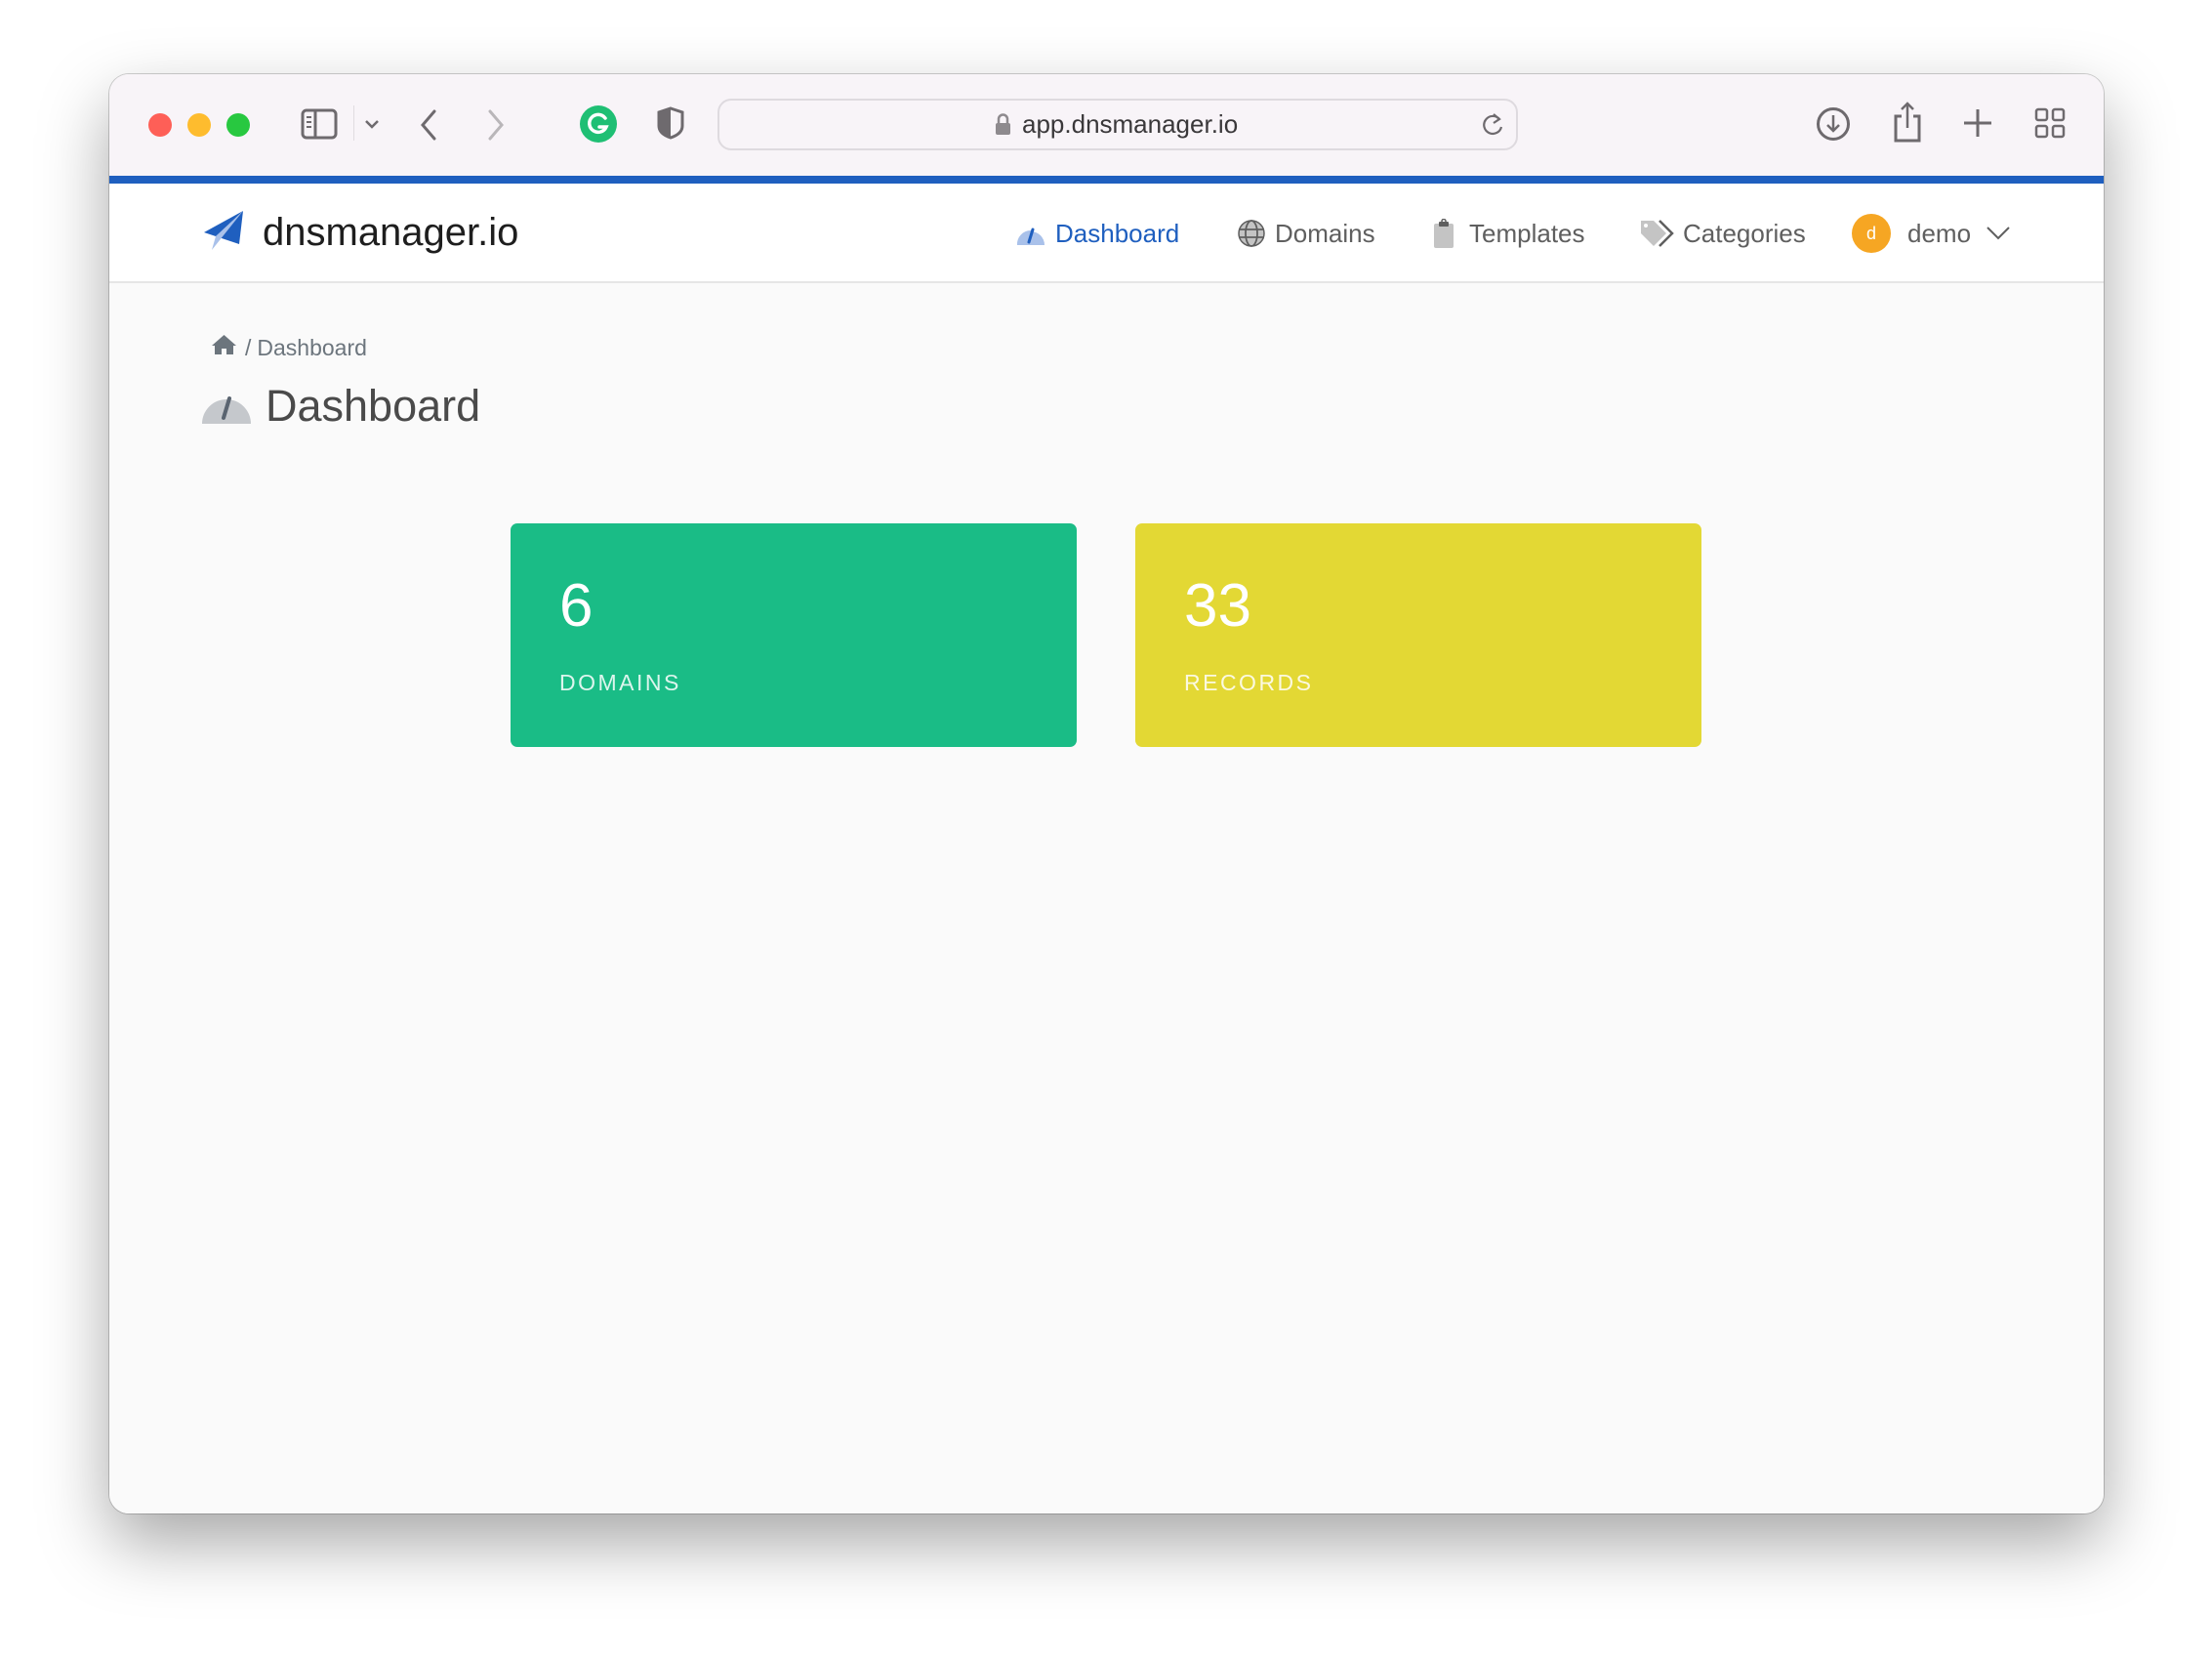 The height and width of the screenshot is (1658, 2212). I want to click on stat-card-domains: 6 DOMAINS, so click(794, 635).